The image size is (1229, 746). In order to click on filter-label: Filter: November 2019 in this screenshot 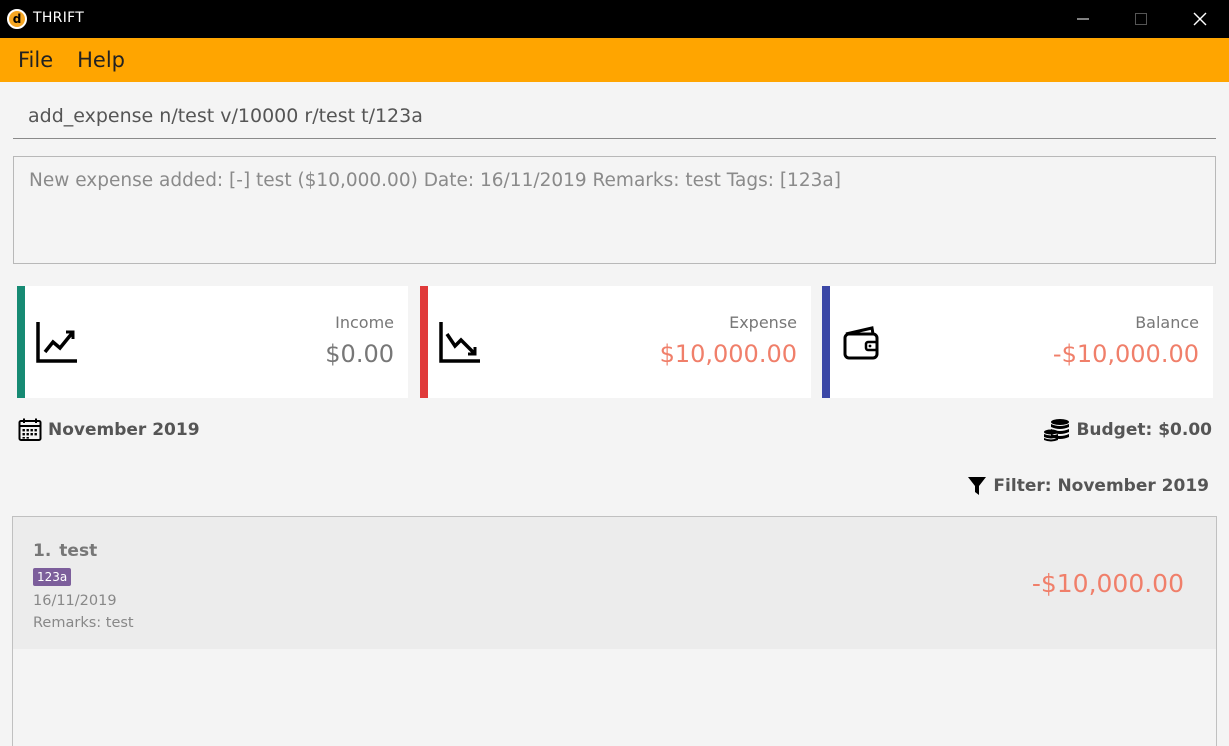, I will do `click(1088, 486)`.